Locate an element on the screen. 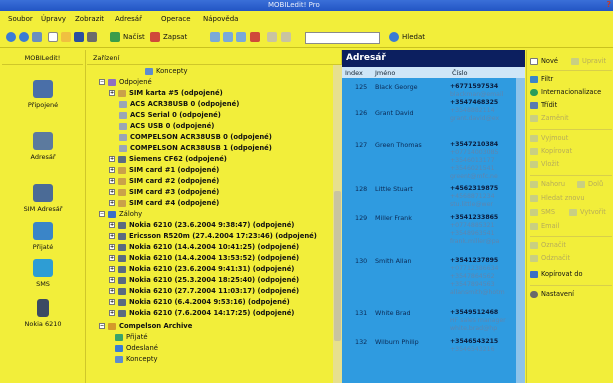 Image resolution: width=613 pixels, height=383 pixels. create-button: Vytvořit is located at coordinates (587, 213).